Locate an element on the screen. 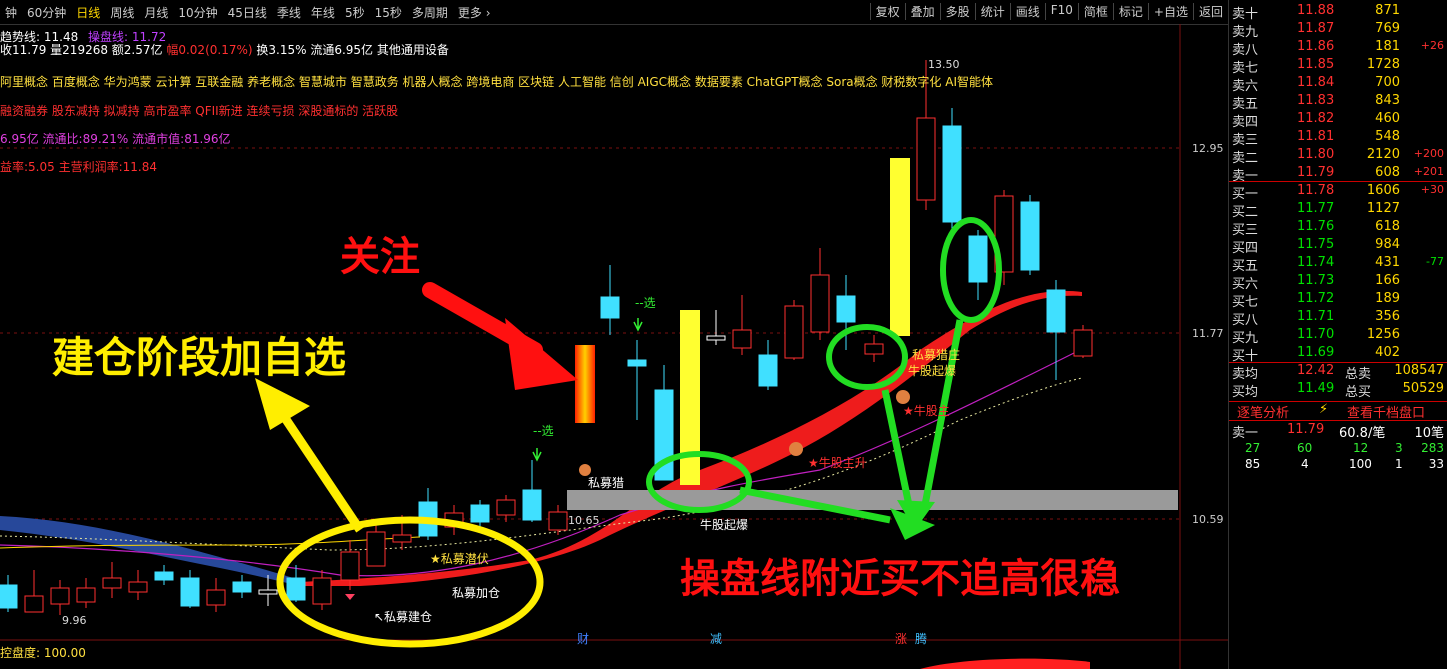  simu-lie-marker: 私募猎 is located at coordinates (606, 483).